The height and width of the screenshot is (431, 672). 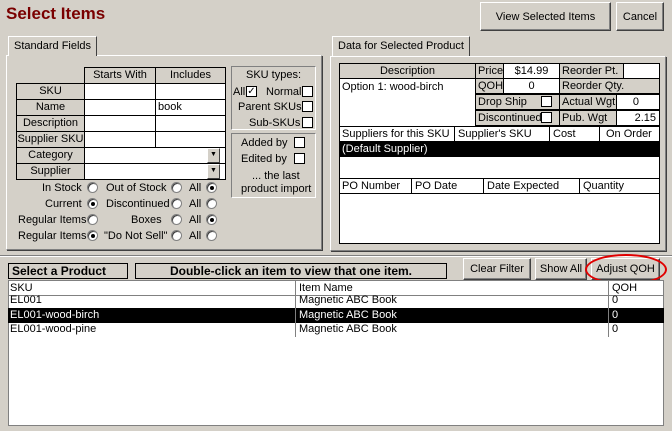 What do you see at coordinates (546, 101) in the screenshot?
I see `drop-ship-checkbox` at bounding box center [546, 101].